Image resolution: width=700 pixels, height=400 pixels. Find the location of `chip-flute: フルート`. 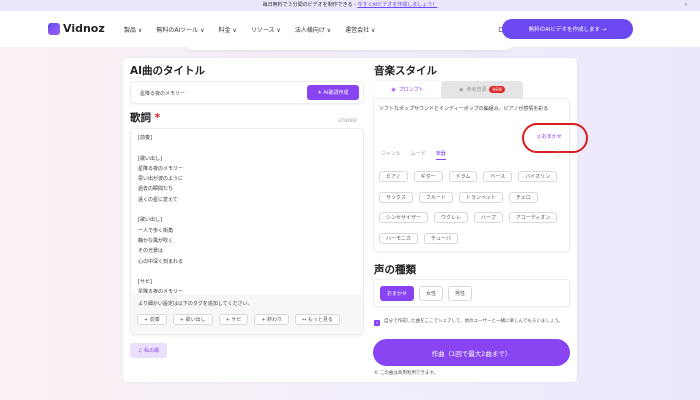

chip-flute: フルート is located at coordinates (435, 197).